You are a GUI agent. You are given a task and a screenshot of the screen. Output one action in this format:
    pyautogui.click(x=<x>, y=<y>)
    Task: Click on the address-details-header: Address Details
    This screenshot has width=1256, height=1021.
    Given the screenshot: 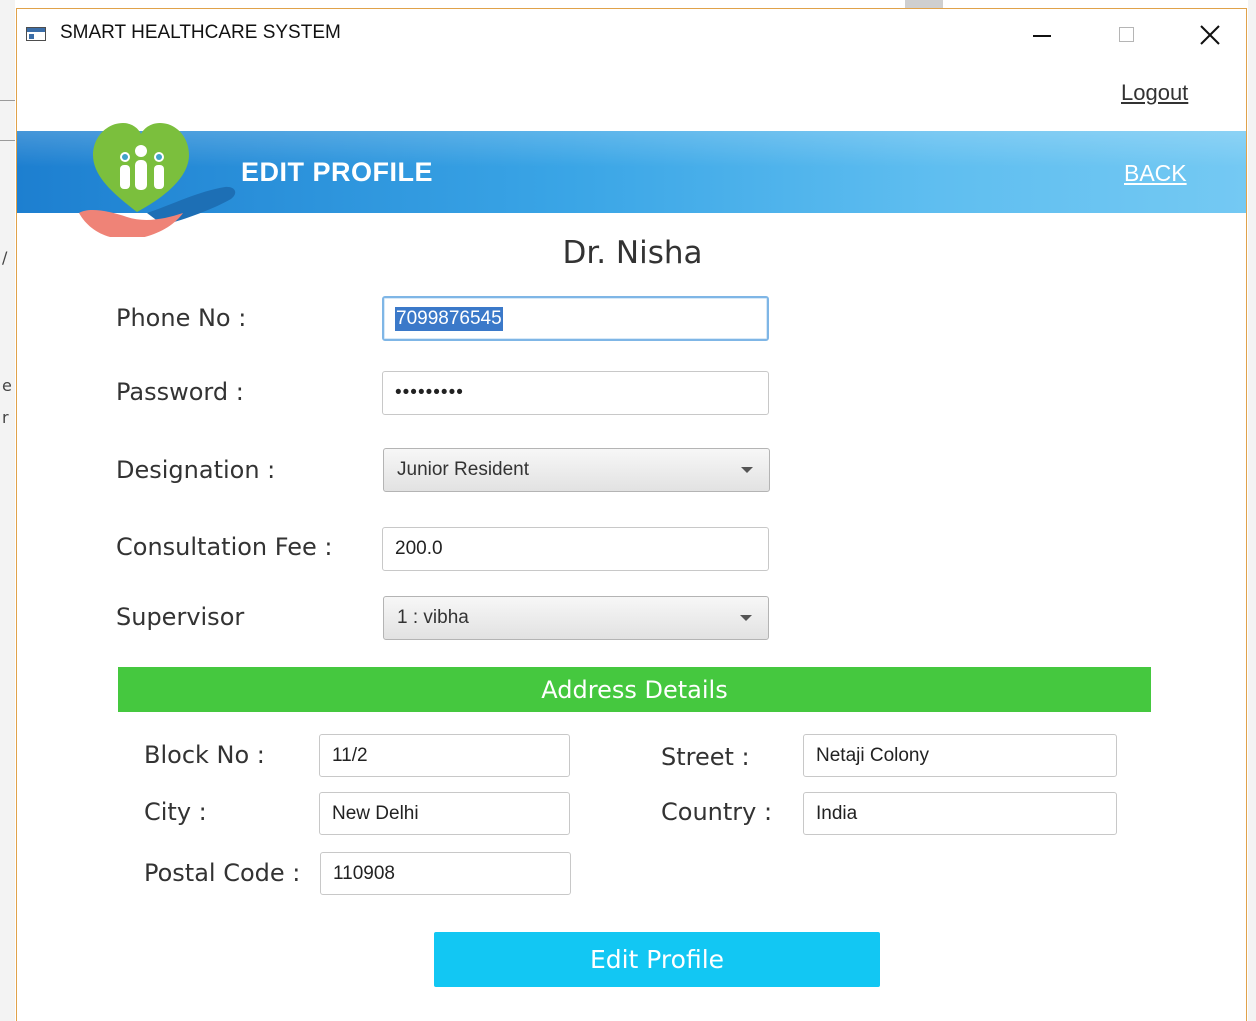 What is the action you would take?
    pyautogui.click(x=634, y=689)
    